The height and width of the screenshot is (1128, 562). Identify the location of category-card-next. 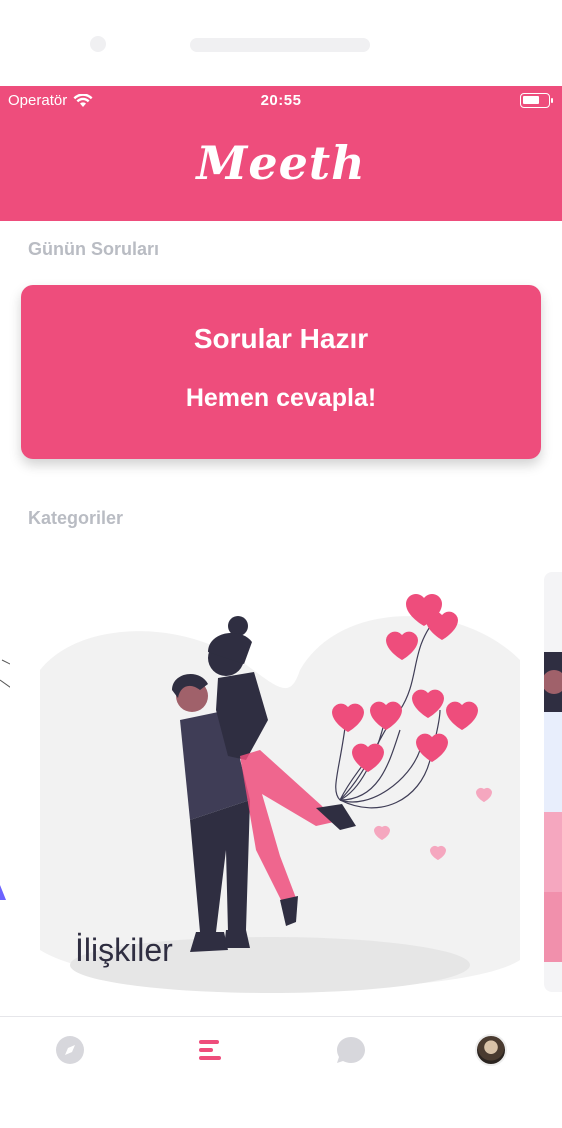
(553, 782).